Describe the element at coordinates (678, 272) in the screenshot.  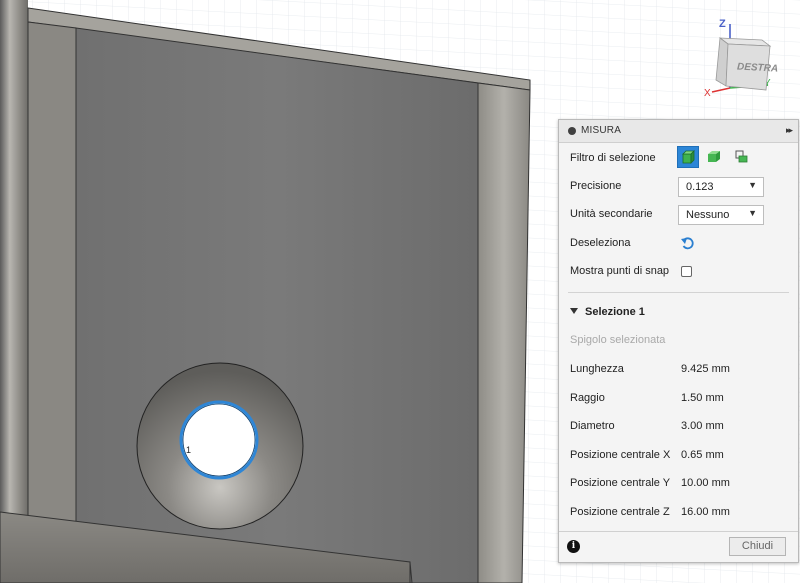
I see `row-show-snap: Mostra punti di snap` at that location.